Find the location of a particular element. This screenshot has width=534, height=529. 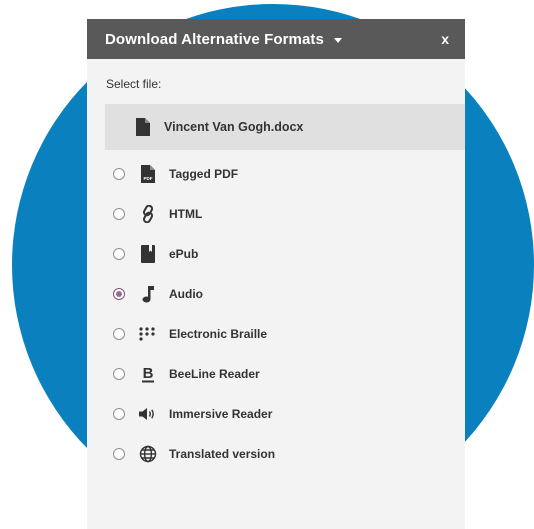

braille-icon is located at coordinates (148, 334).